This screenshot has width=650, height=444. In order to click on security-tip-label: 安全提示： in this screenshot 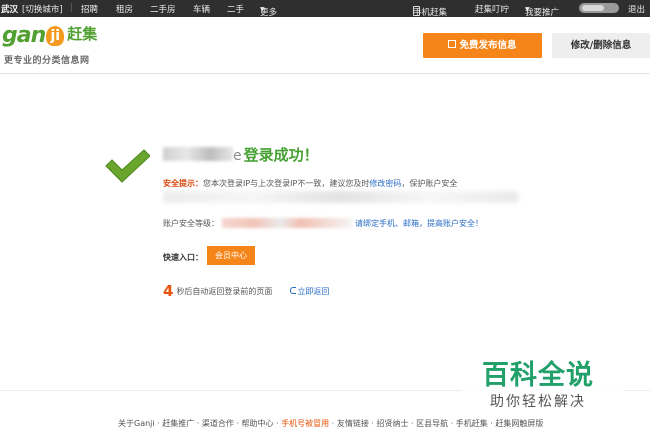, I will do `click(183, 183)`.